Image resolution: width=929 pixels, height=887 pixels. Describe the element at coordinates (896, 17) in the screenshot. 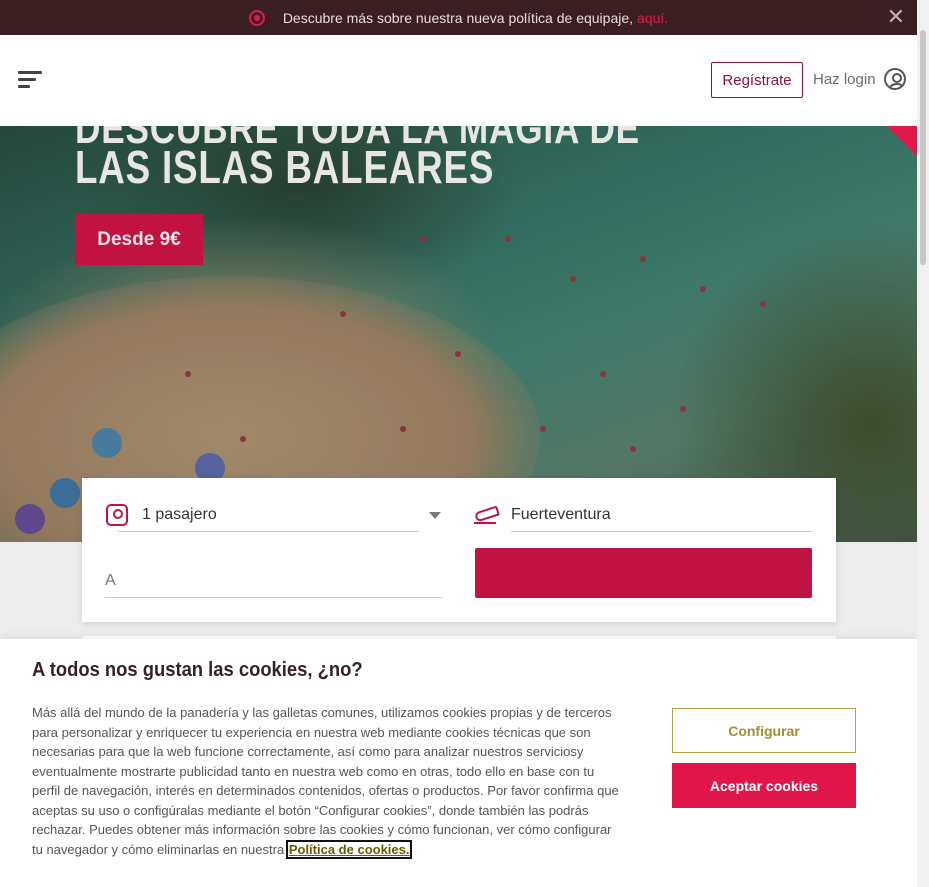

I see `close-icon: ✕` at that location.